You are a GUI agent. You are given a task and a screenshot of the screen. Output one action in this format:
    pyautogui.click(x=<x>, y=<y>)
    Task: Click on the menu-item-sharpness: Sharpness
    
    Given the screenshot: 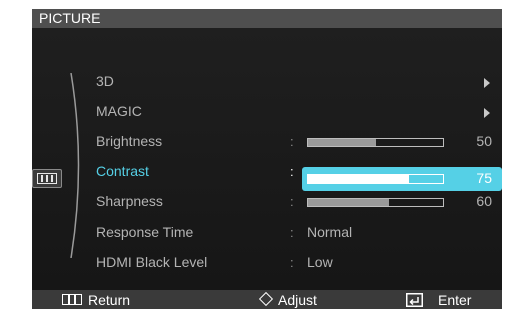 What is the action you would take?
    pyautogui.click(x=129, y=201)
    